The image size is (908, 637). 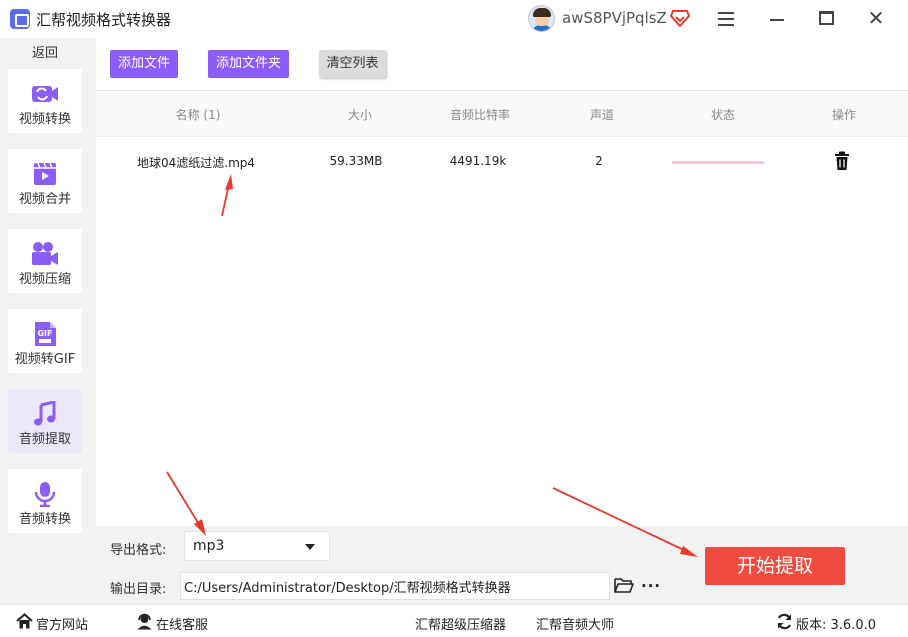 I want to click on close-icon: ✕, so click(x=876, y=18).